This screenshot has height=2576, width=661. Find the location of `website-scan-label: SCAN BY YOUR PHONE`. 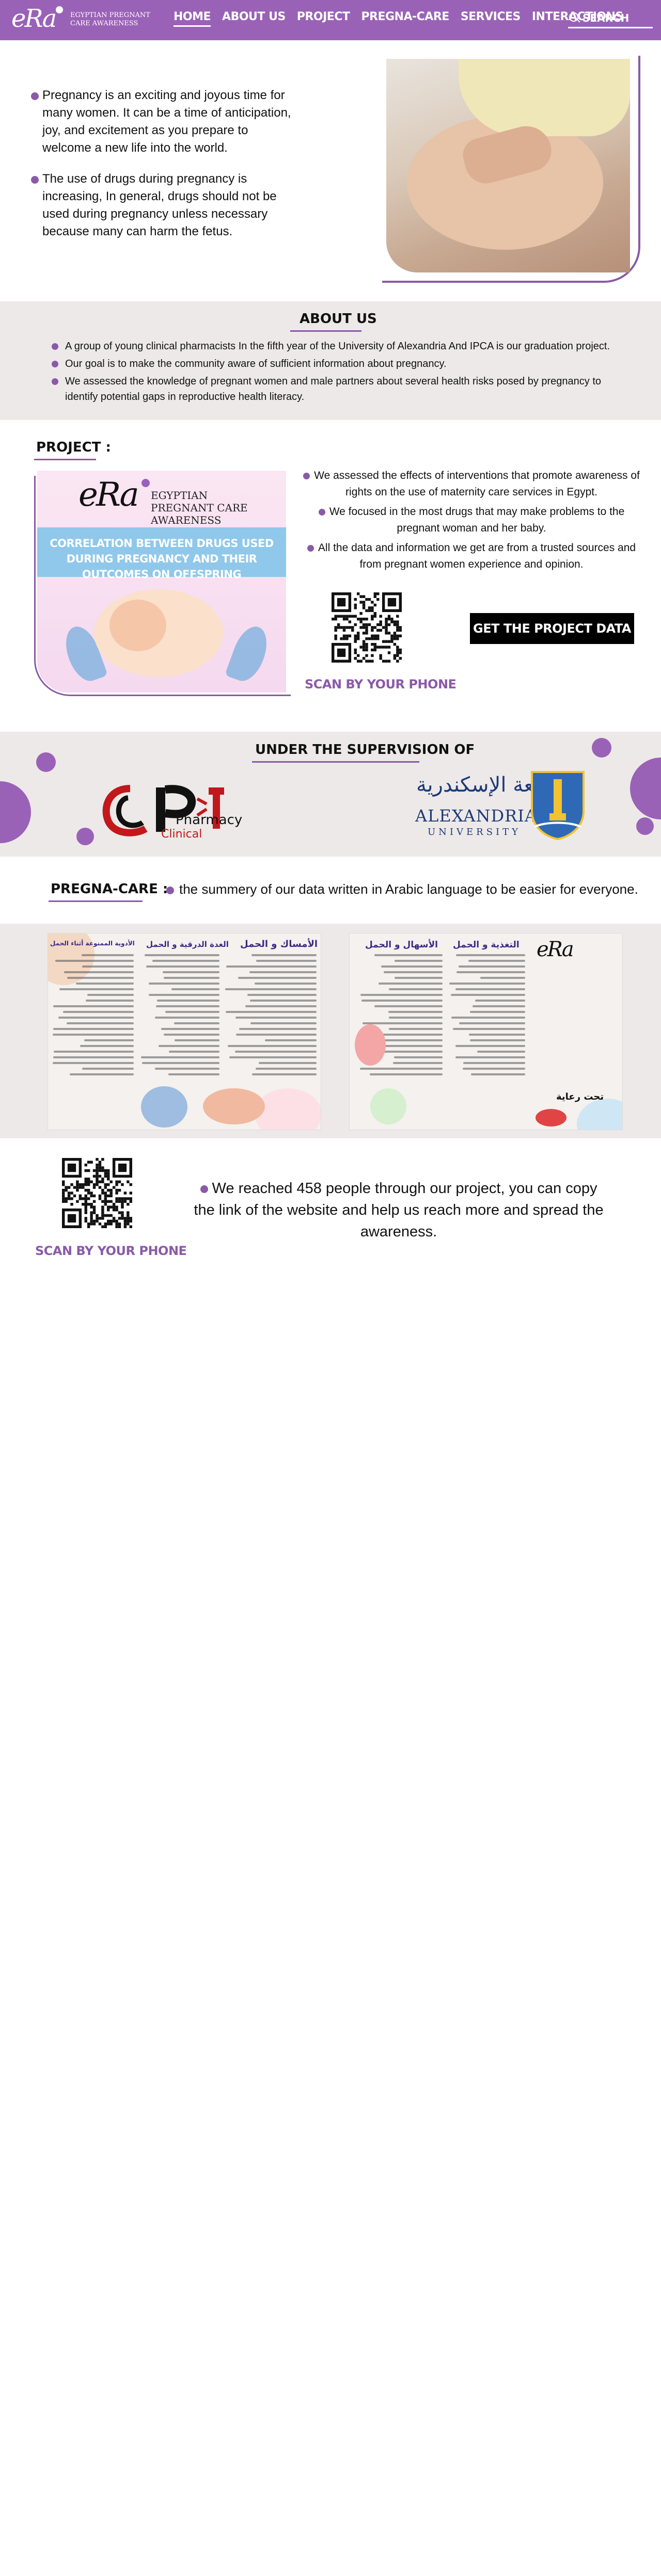

website-scan-label: SCAN BY YOUR PHONE is located at coordinates (111, 1251).